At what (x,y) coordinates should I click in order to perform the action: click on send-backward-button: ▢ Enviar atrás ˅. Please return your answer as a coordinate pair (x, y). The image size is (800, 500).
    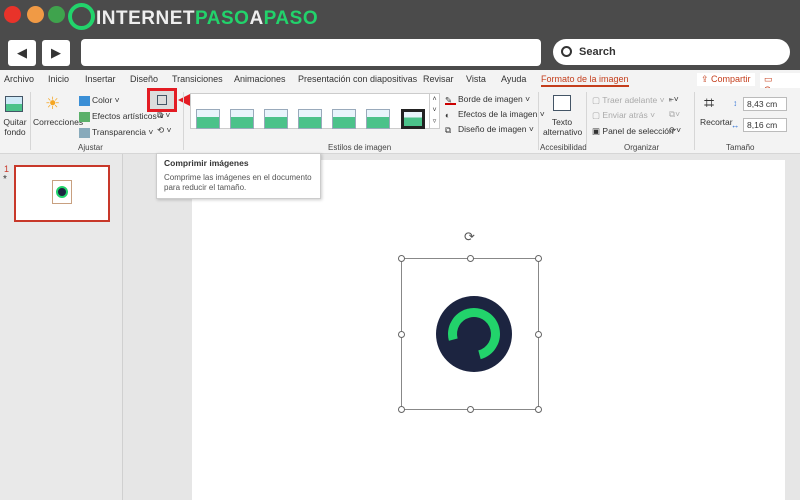
    Looking at the image, I should click on (623, 115).